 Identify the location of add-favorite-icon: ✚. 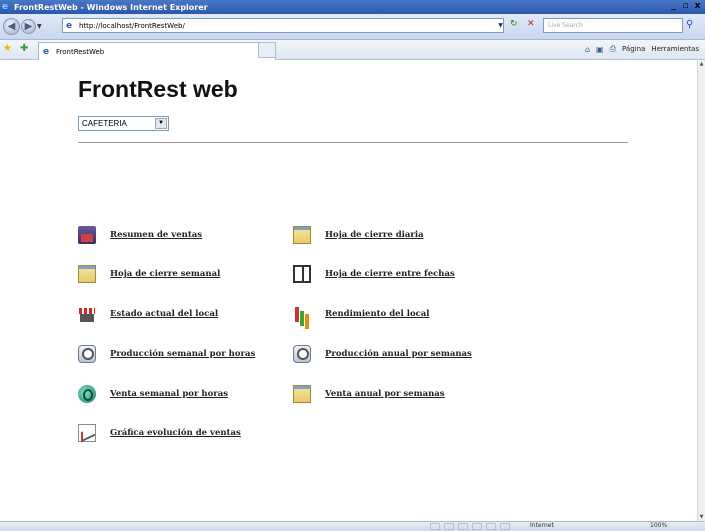
(24, 48).